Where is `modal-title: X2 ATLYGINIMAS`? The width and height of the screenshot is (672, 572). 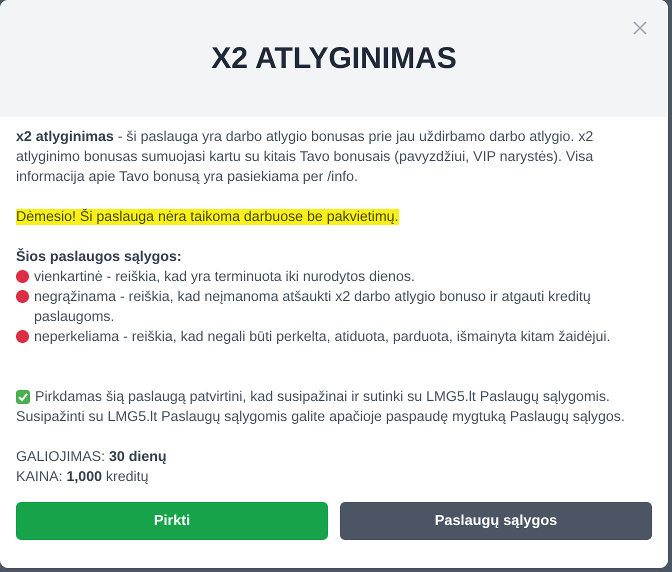
modal-title: X2 ATLYGINIMAS is located at coordinates (334, 59).